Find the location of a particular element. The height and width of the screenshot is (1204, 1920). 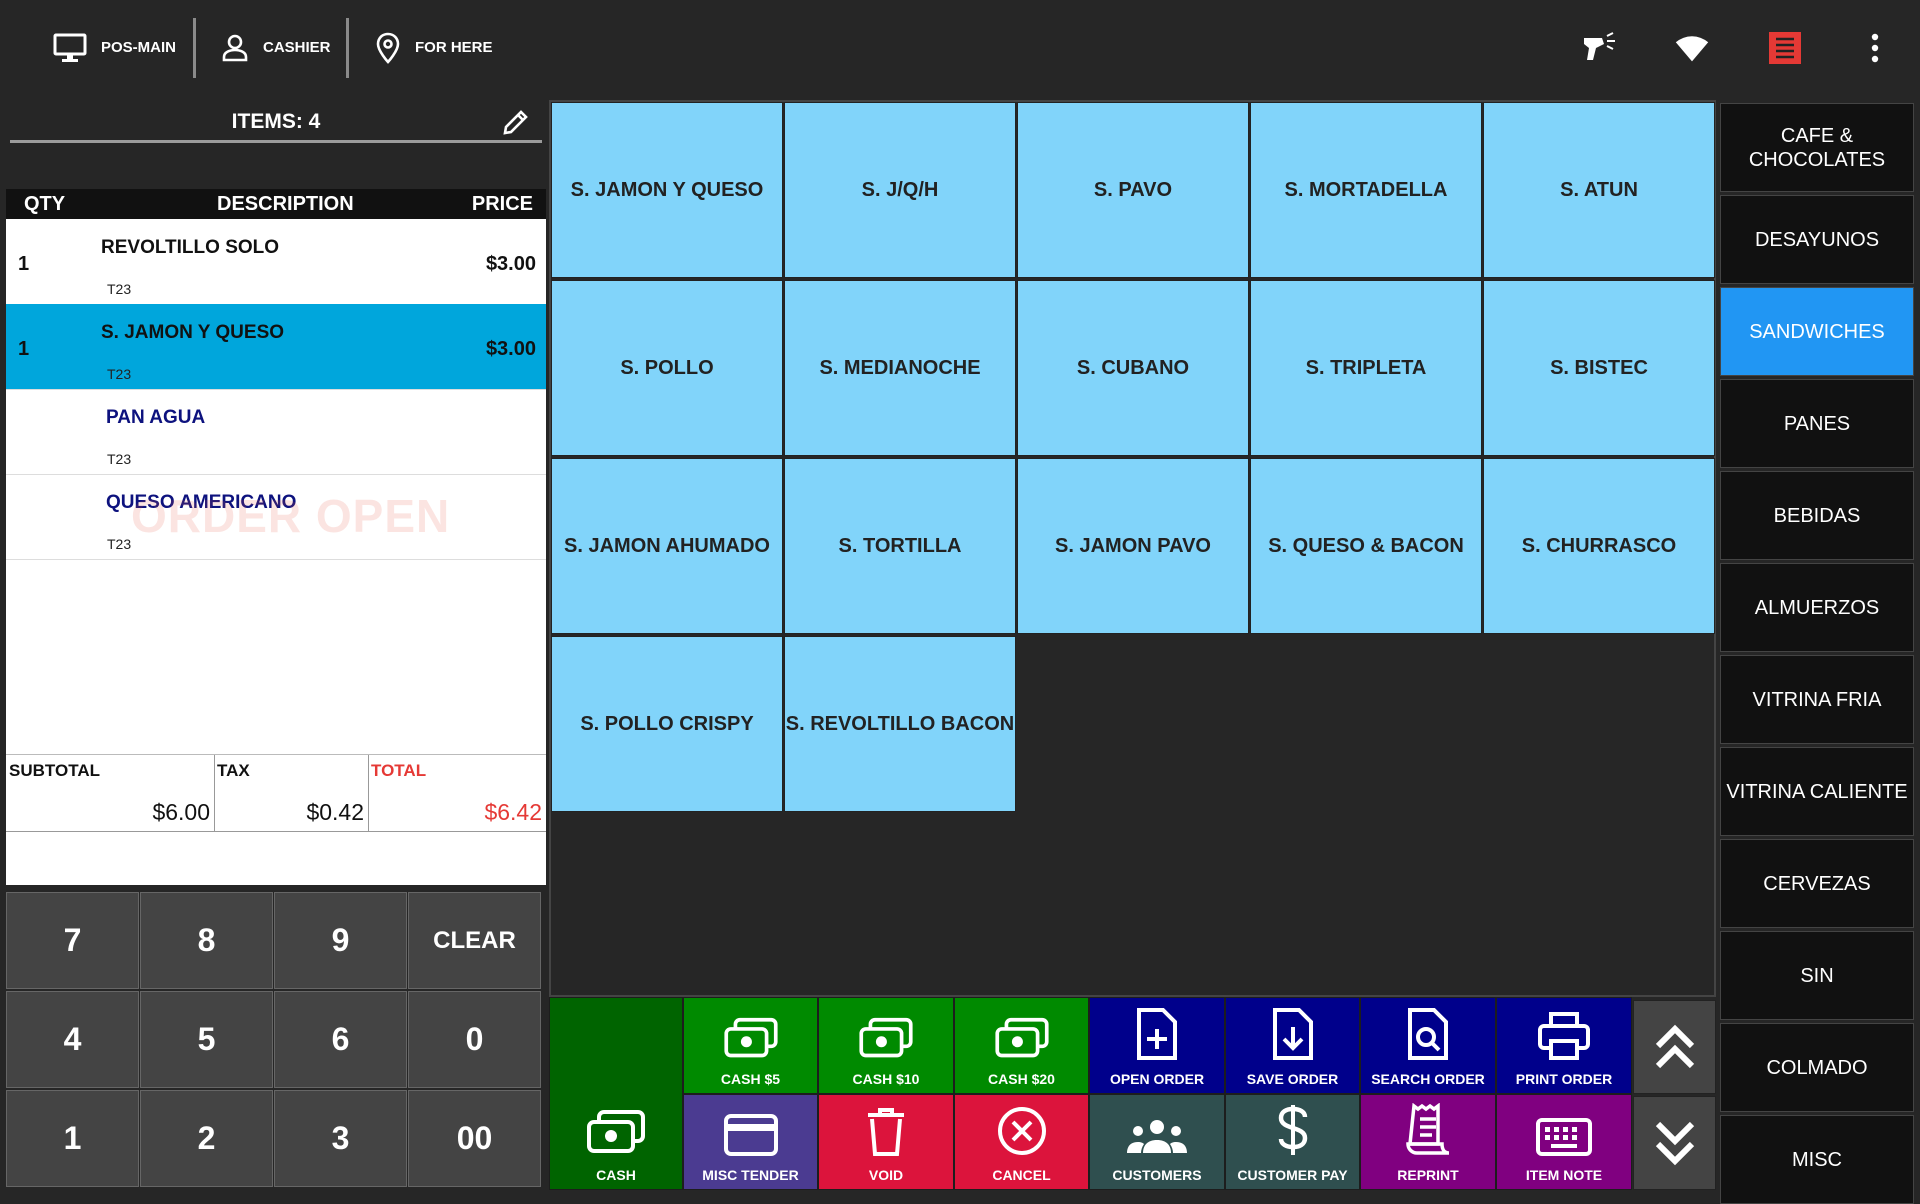

keypad-key: 9 is located at coordinates (340, 940).